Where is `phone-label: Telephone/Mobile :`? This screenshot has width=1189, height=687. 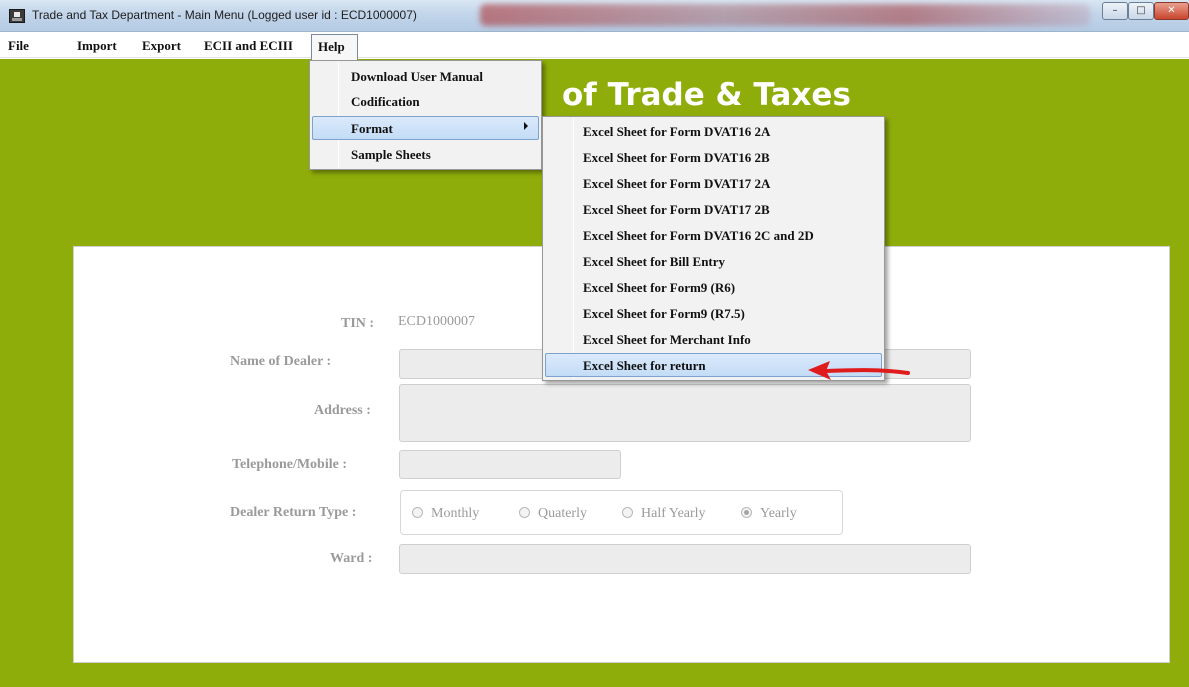 phone-label: Telephone/Mobile : is located at coordinates (289, 464).